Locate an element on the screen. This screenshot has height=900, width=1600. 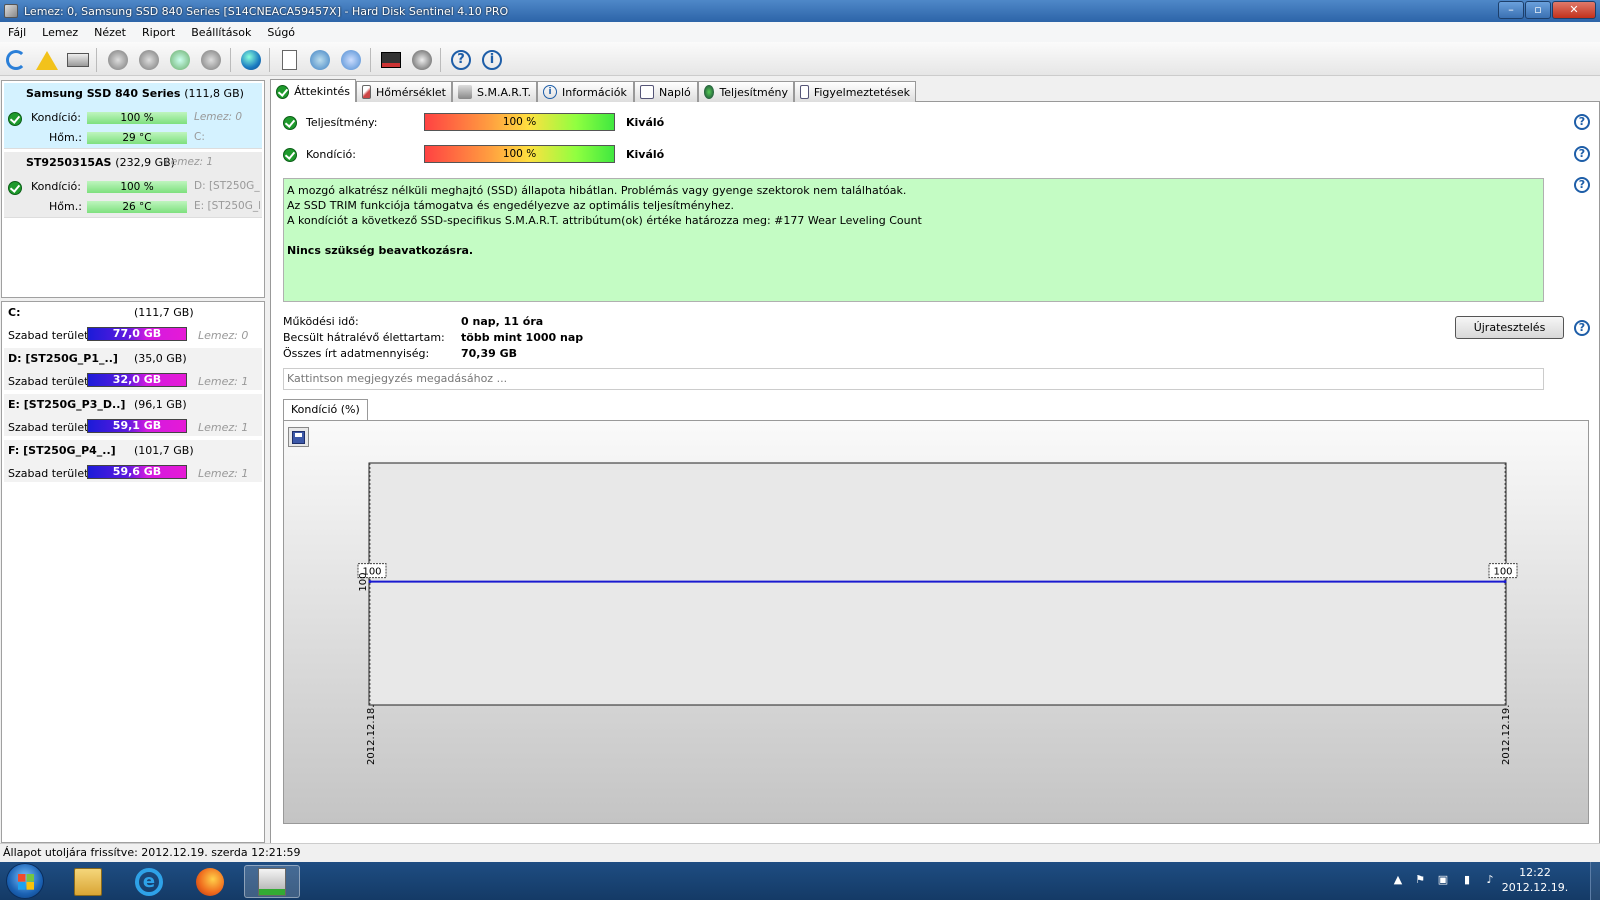
taskbar-app-firefox is located at coordinates (210, 881).